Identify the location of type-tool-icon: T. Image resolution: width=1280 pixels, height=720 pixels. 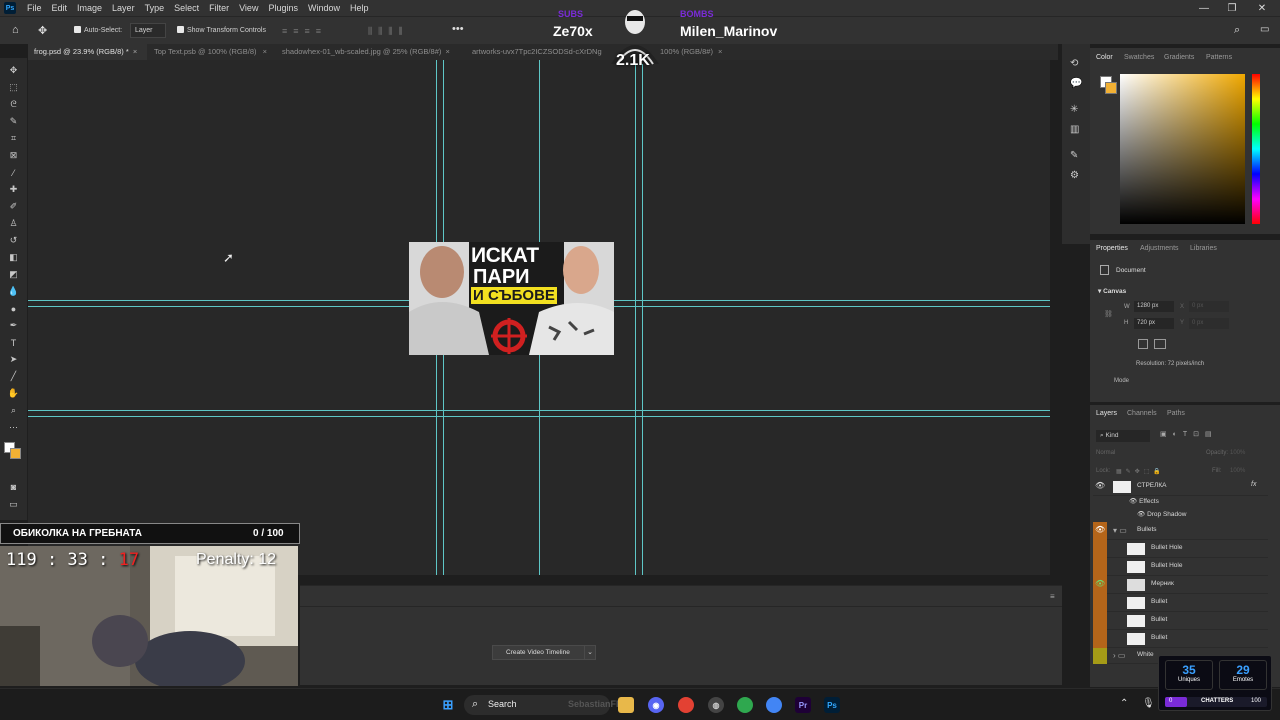
(13, 342).